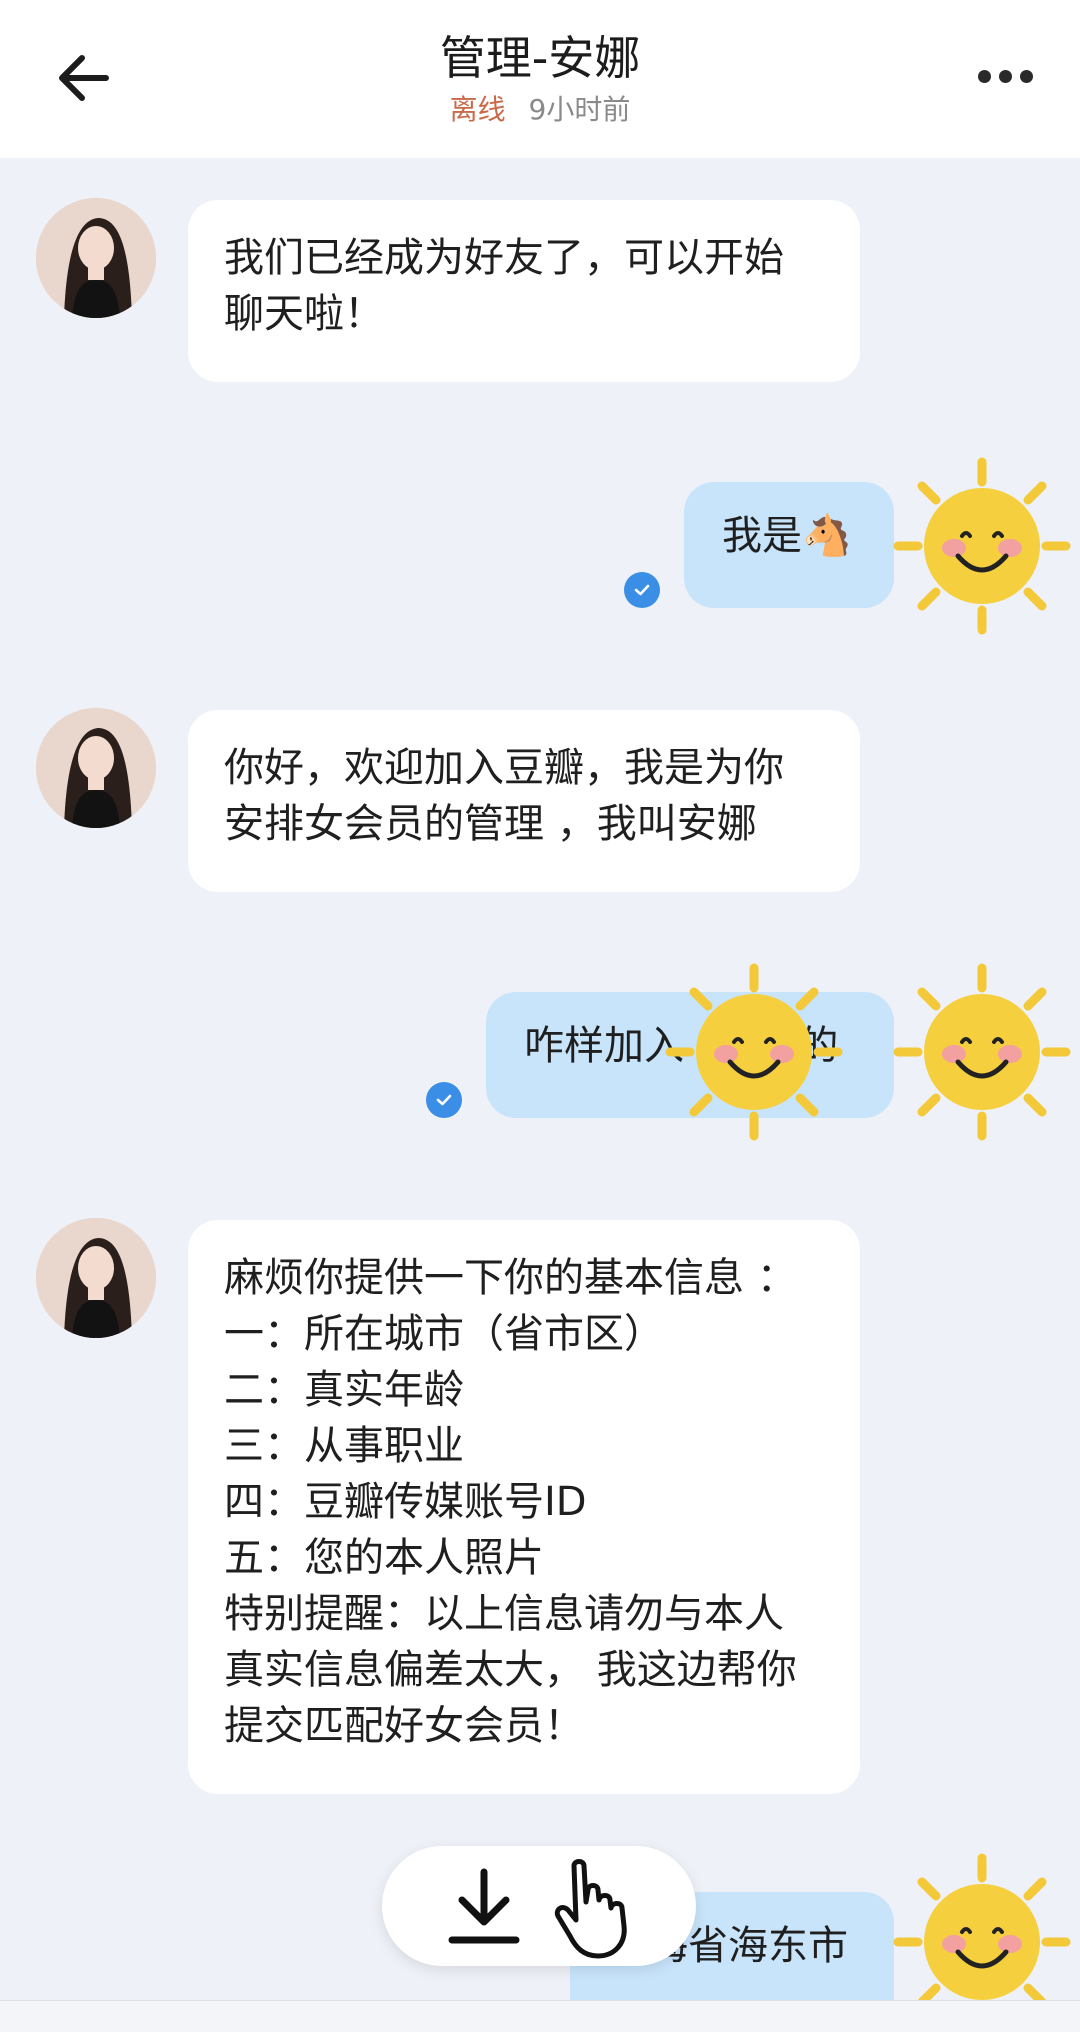 This screenshot has height=2032, width=1080. I want to click on more-dots-icon, so click(984, 76).